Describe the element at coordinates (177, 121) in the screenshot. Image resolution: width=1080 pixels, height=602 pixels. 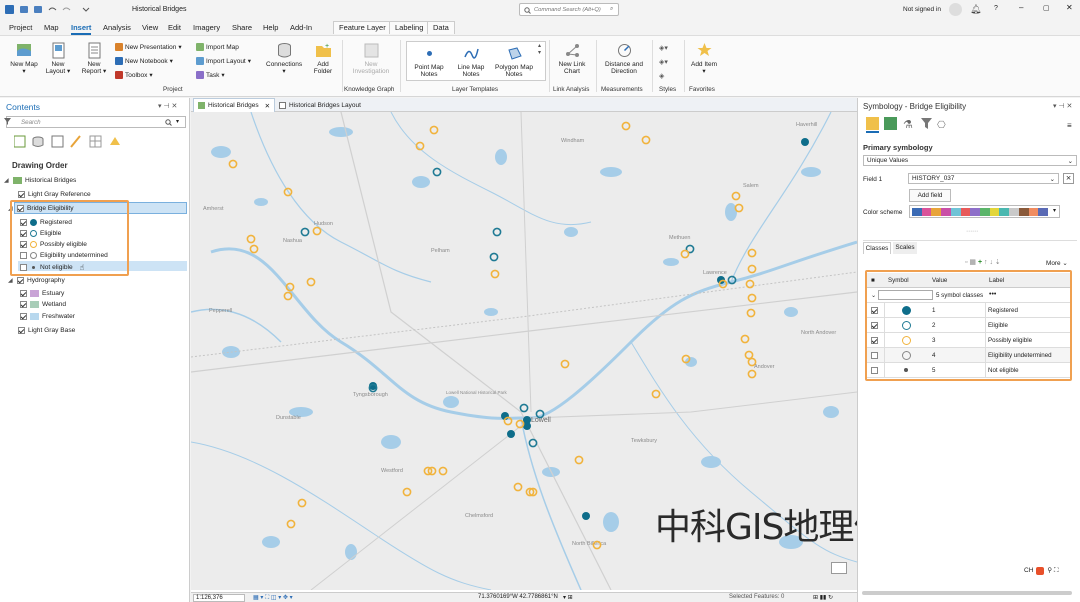
I see `search-options-icon: ▾` at that location.